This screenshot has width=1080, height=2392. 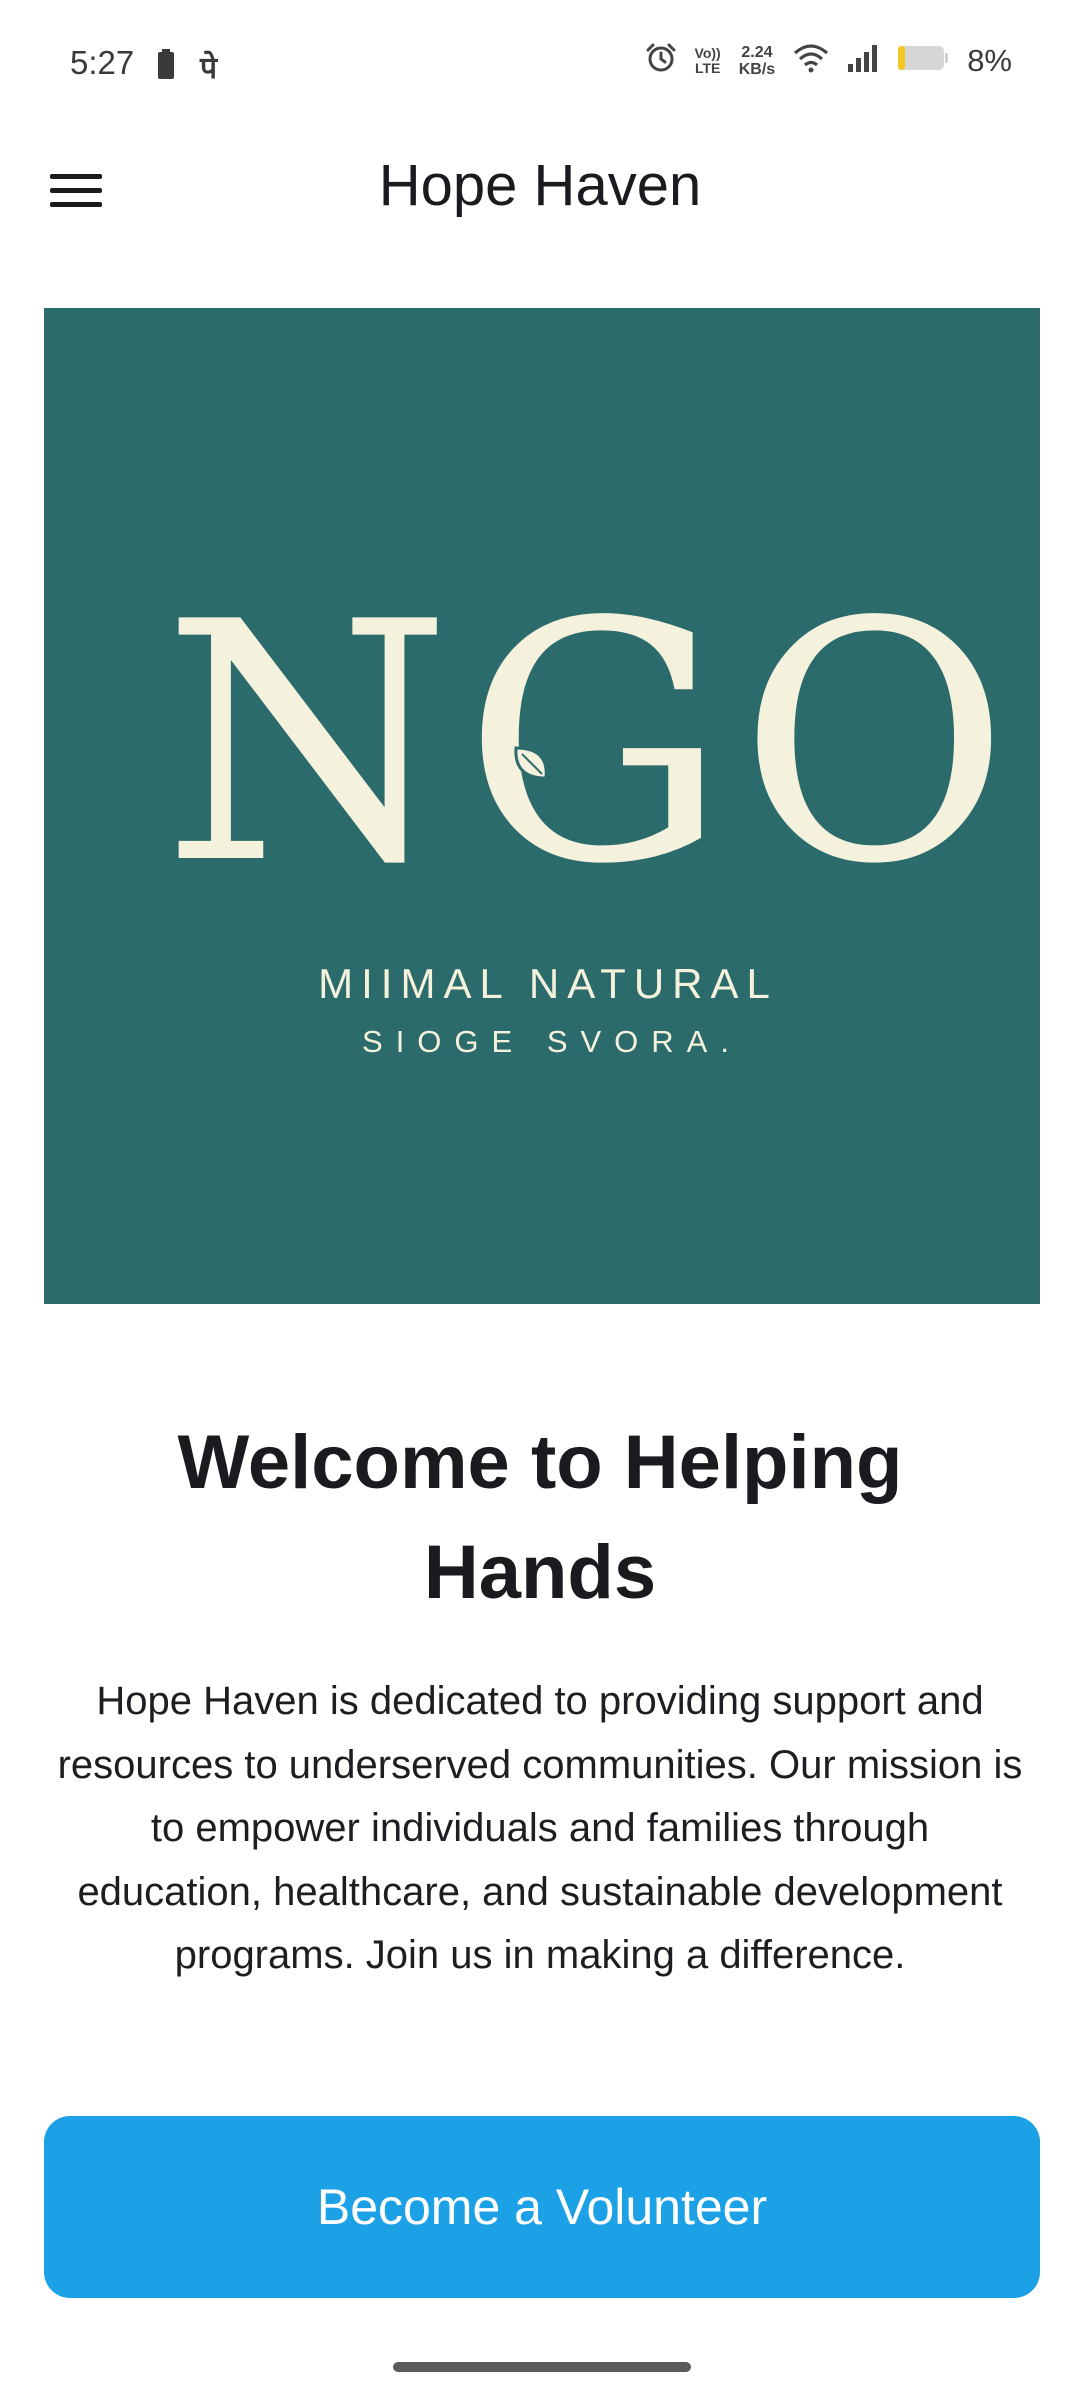 What do you see at coordinates (166, 66) in the screenshot?
I see `battery-saver-icon` at bounding box center [166, 66].